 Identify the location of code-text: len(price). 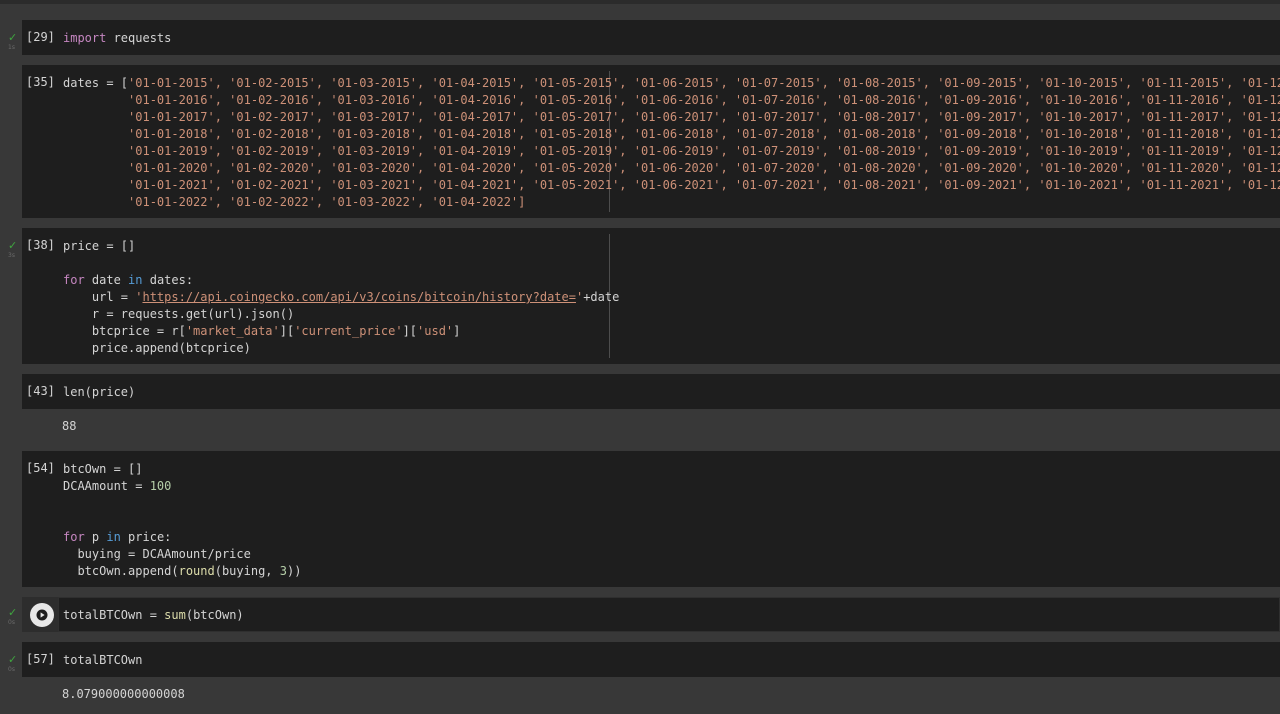
(99, 392).